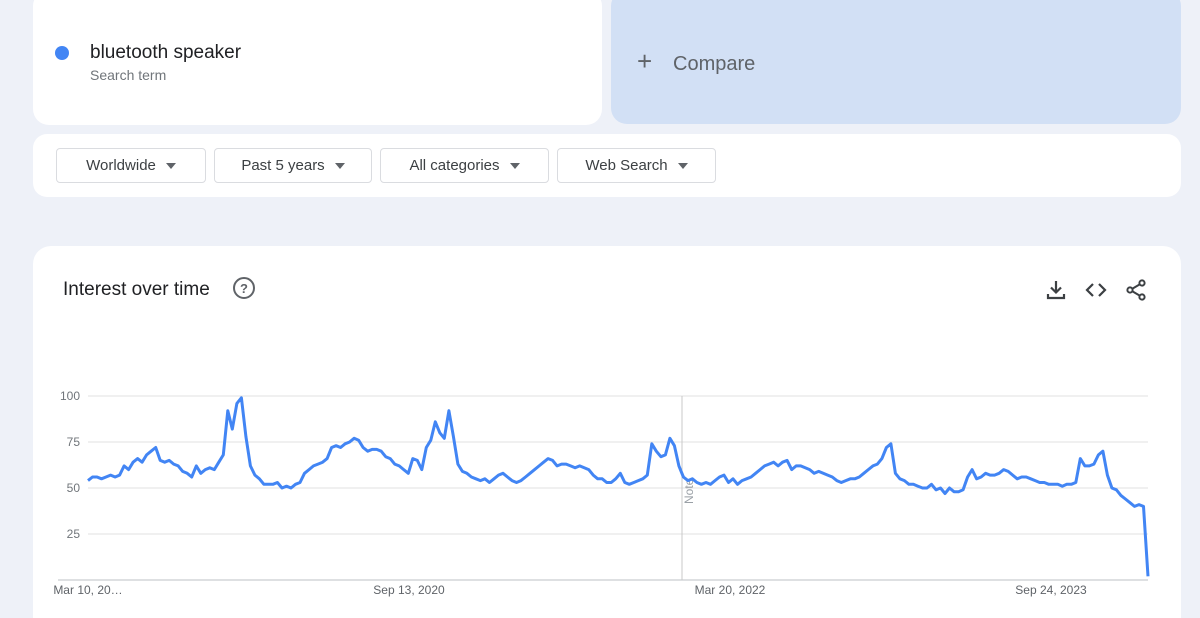 Image resolution: width=1200 pixels, height=618 pixels. Describe the element at coordinates (409, 590) in the screenshot. I see `x-tick-label: Sep 13, 2020` at that location.